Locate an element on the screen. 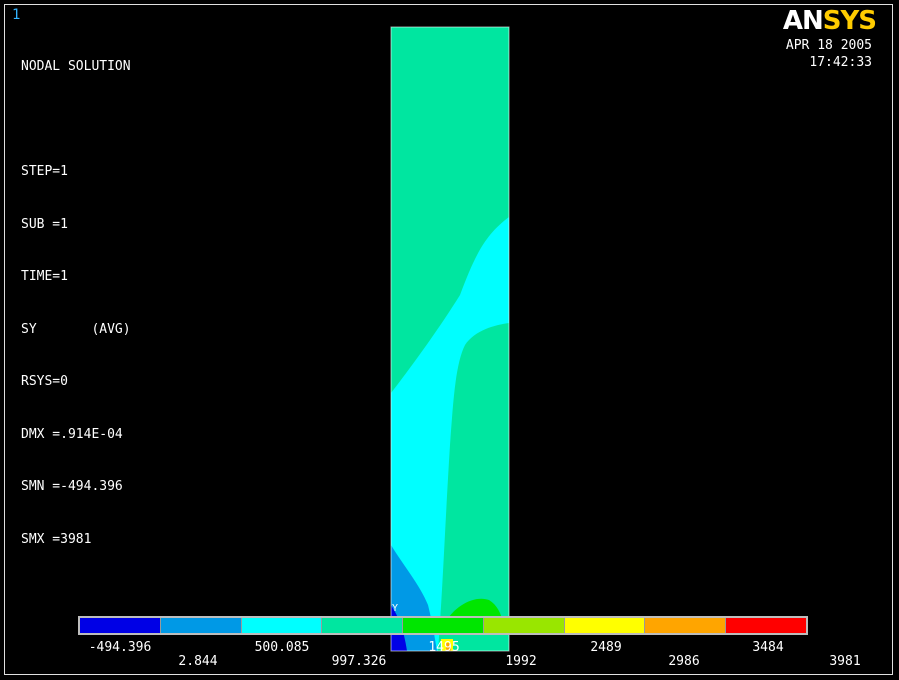 The width and height of the screenshot is (899, 680). legend-label-top-3: 1495 is located at coordinates (444, 647).